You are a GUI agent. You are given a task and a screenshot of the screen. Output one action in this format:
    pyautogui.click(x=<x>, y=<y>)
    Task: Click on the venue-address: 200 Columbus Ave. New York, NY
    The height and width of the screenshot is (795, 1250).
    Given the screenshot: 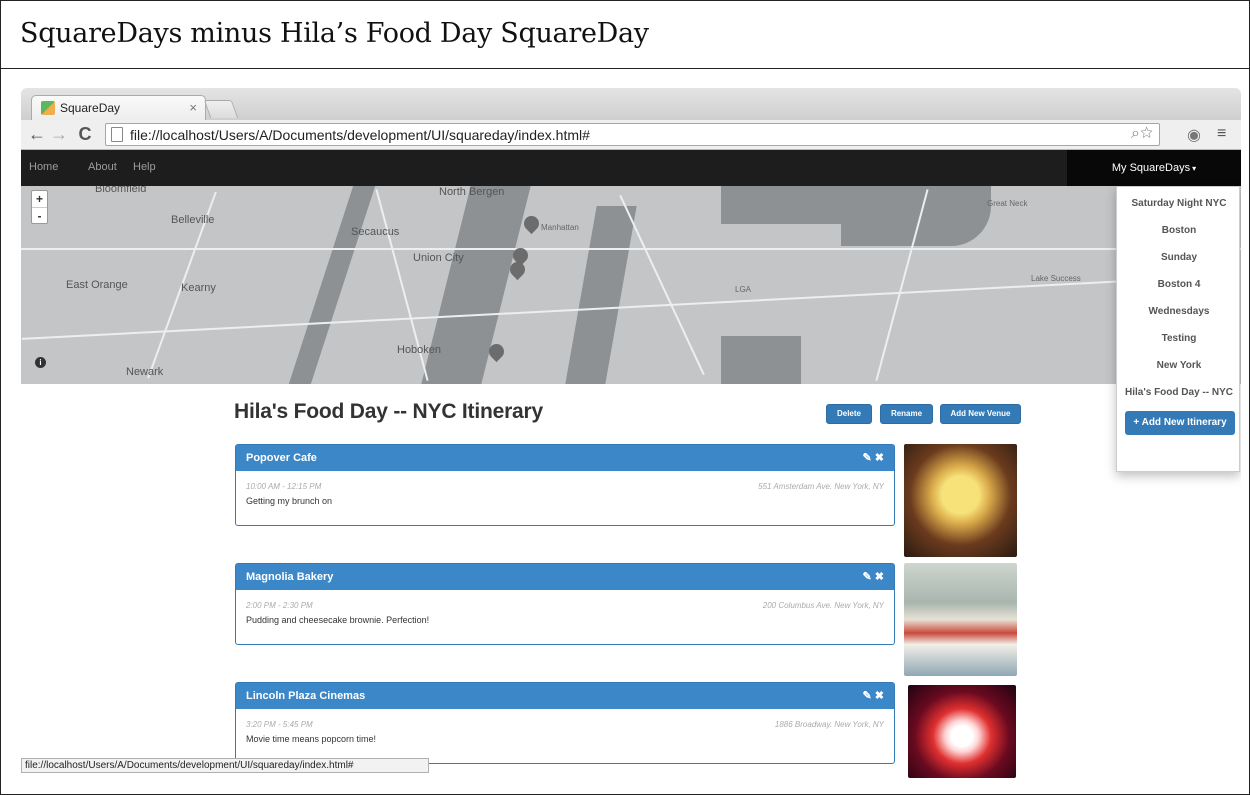 What is the action you would take?
    pyautogui.click(x=823, y=605)
    